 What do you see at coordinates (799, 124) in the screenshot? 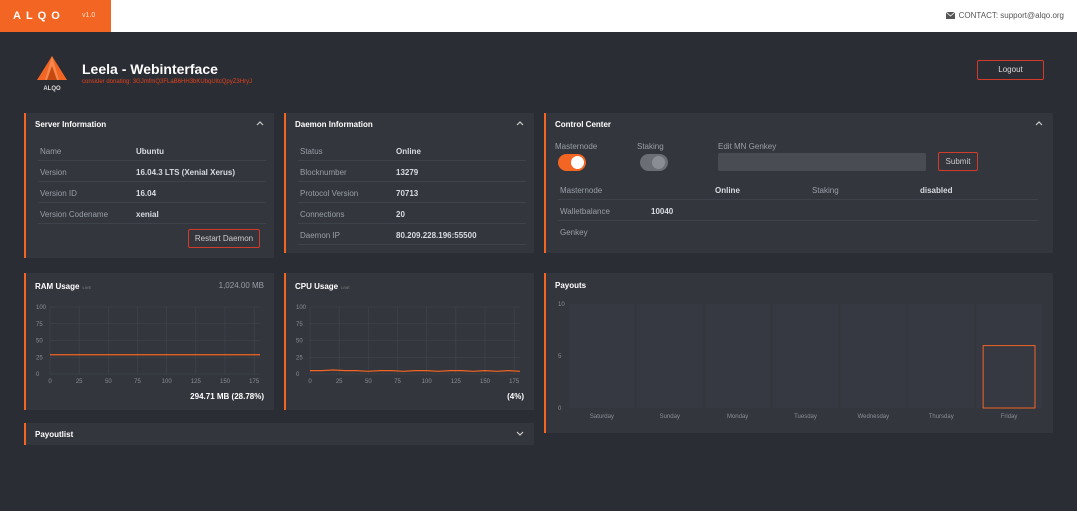
I see `control-center-header: Control Center` at bounding box center [799, 124].